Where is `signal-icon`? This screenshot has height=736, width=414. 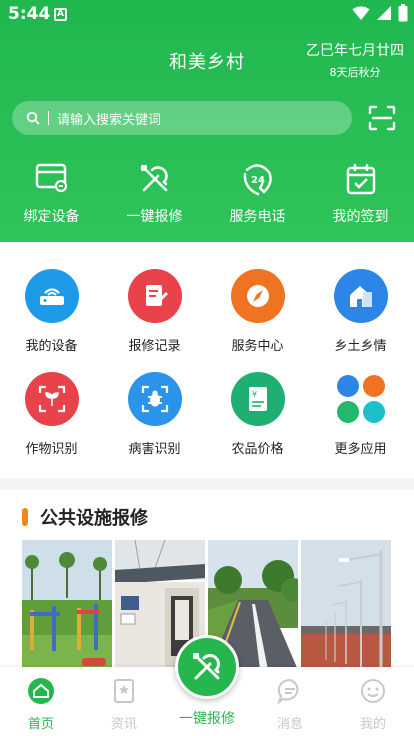
signal-icon is located at coordinates (384, 13).